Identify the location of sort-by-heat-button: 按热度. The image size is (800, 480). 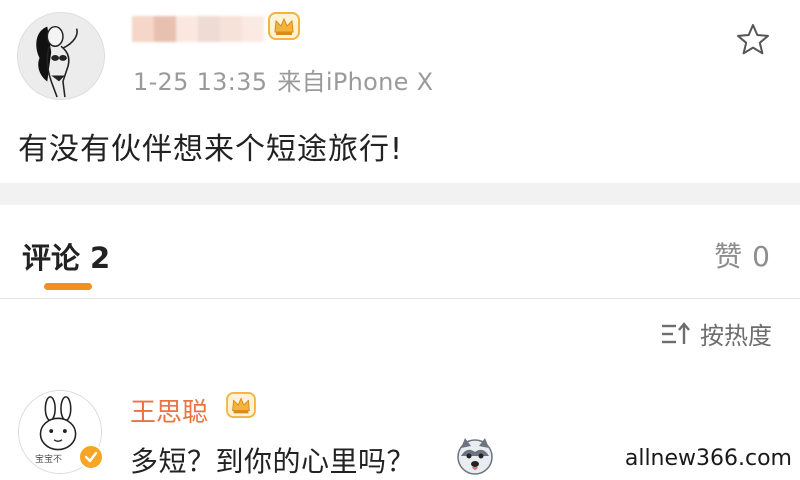
(716, 333).